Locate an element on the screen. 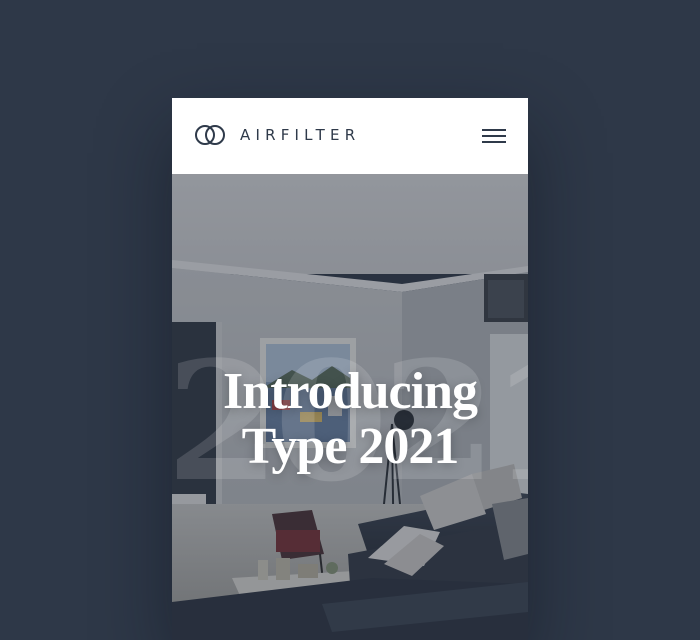  site-header: AIRFILTER is located at coordinates (350, 136).